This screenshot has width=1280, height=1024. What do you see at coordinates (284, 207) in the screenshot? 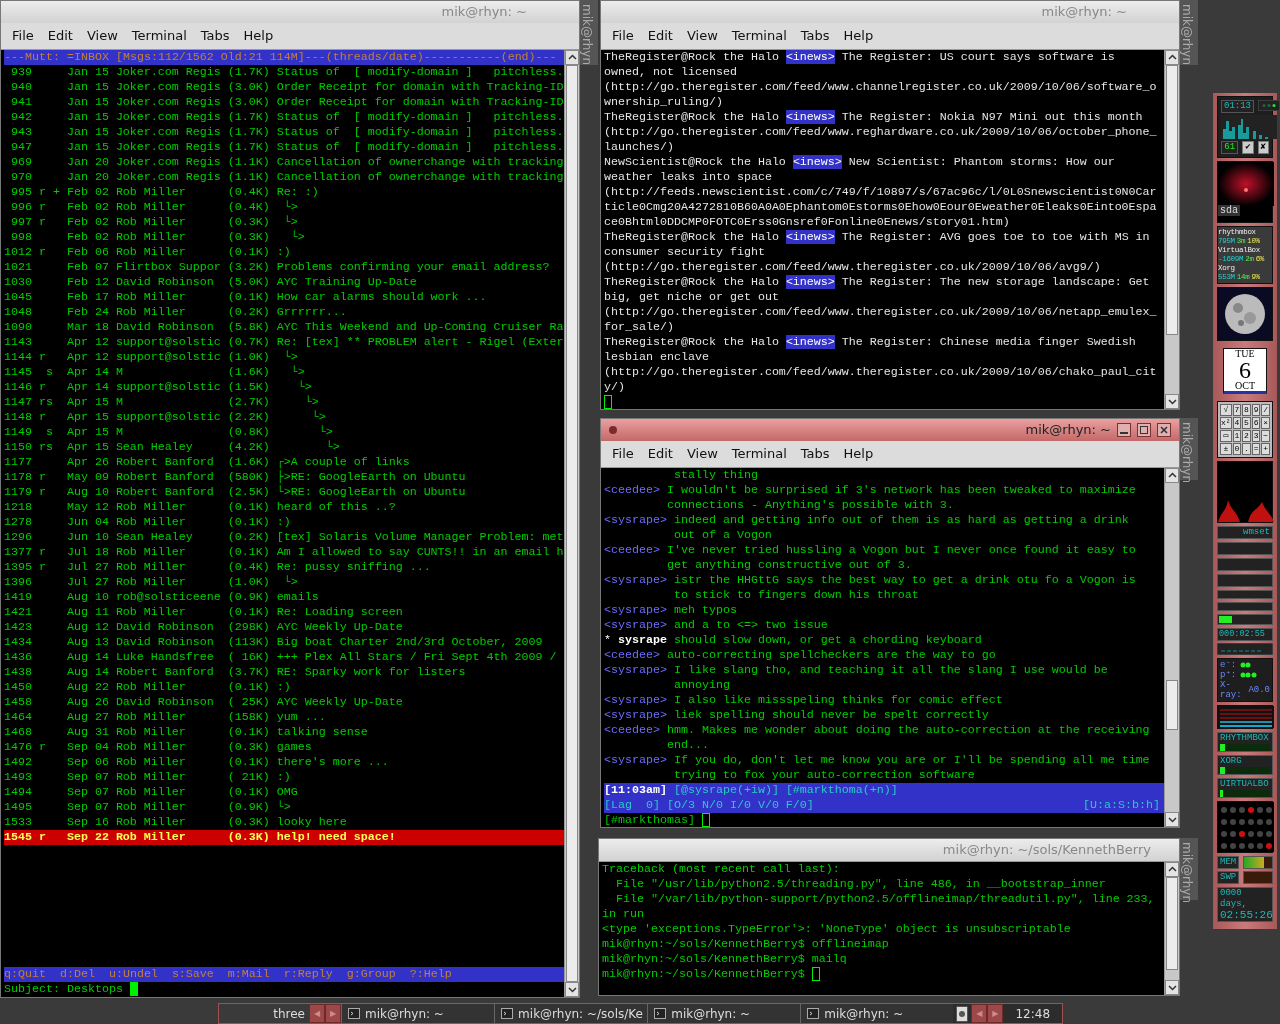
I see `message-row: 996 r Feb 02 Rob Miller (0.4K) └>` at bounding box center [284, 207].